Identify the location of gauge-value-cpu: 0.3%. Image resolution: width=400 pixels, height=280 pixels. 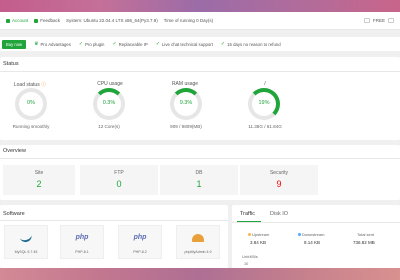
(109, 103).